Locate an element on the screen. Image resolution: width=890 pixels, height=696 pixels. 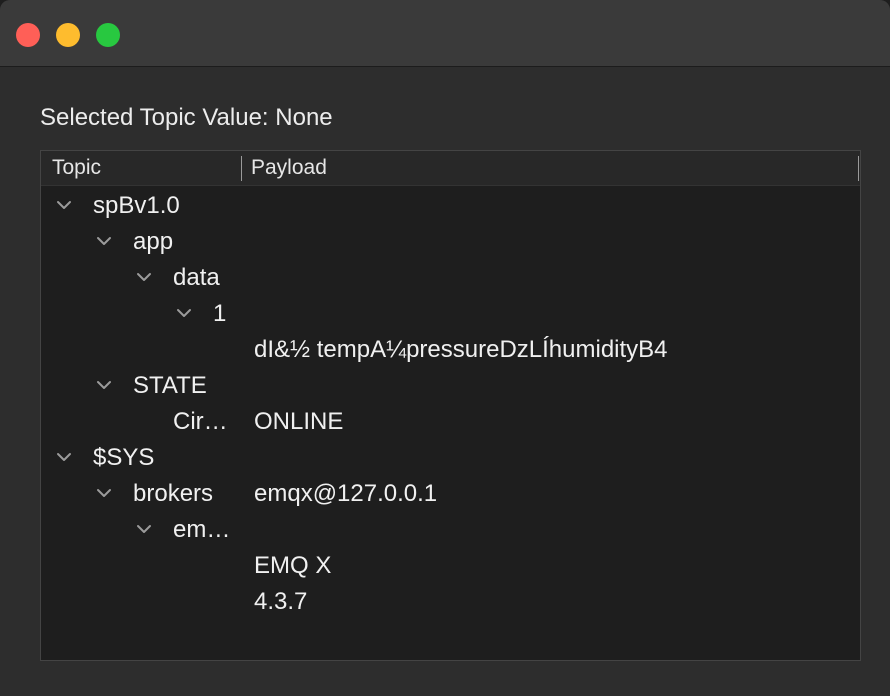
tree-row-topic: spBv1.0 is located at coordinates (136, 205).